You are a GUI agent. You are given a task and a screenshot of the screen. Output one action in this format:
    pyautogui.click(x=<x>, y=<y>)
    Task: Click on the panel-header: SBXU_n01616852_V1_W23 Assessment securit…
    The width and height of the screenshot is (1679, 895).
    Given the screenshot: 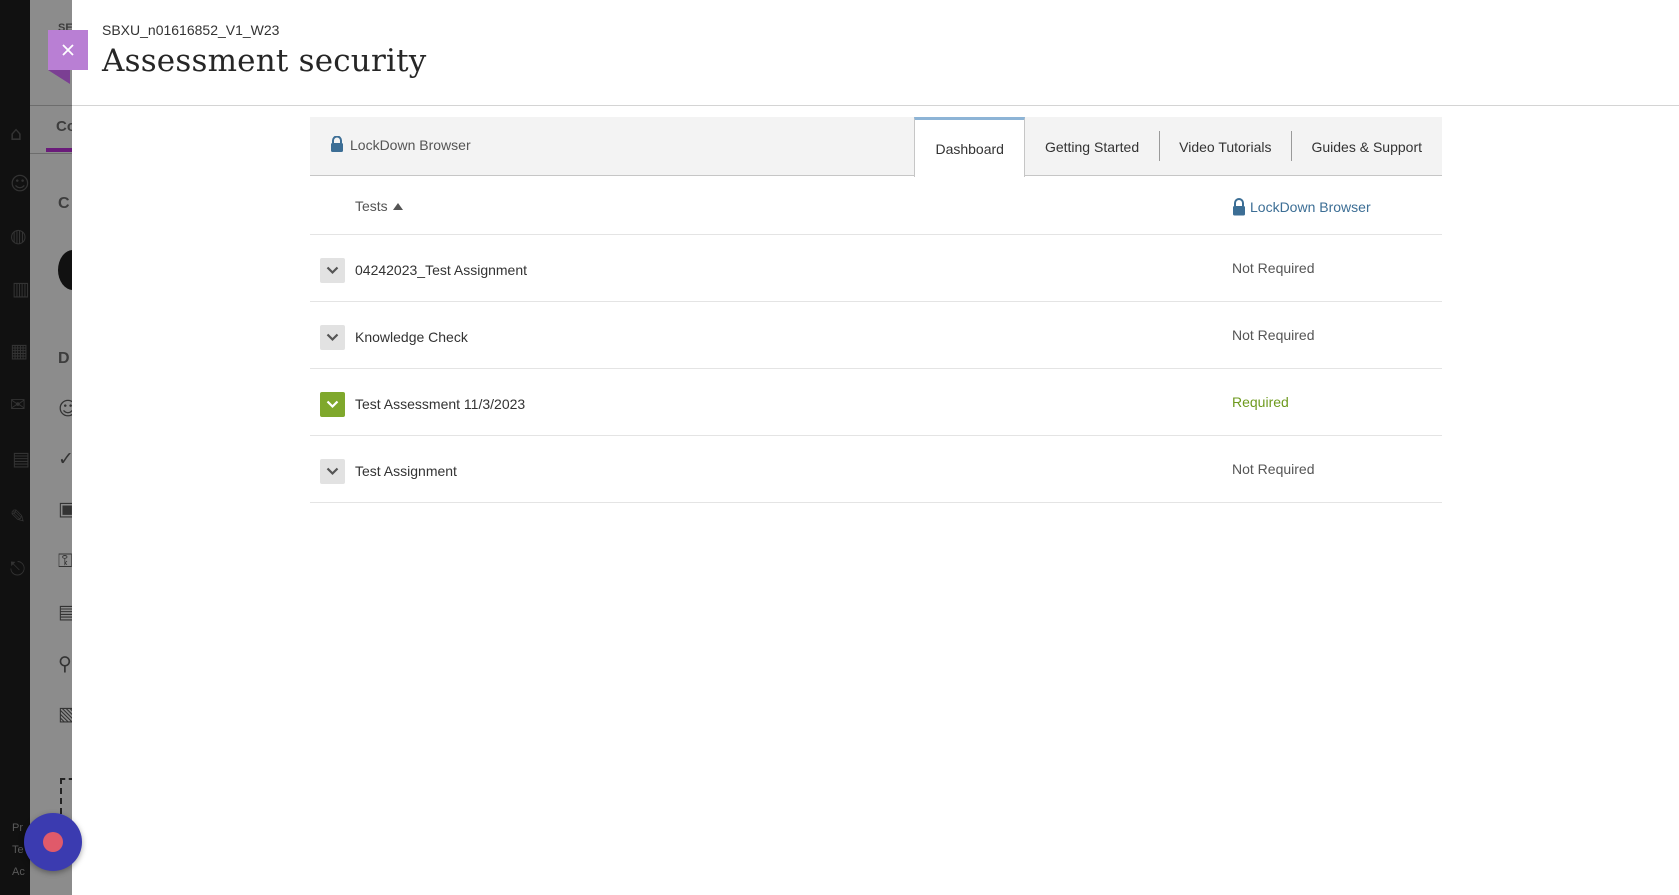 What is the action you would take?
    pyautogui.click(x=875, y=53)
    